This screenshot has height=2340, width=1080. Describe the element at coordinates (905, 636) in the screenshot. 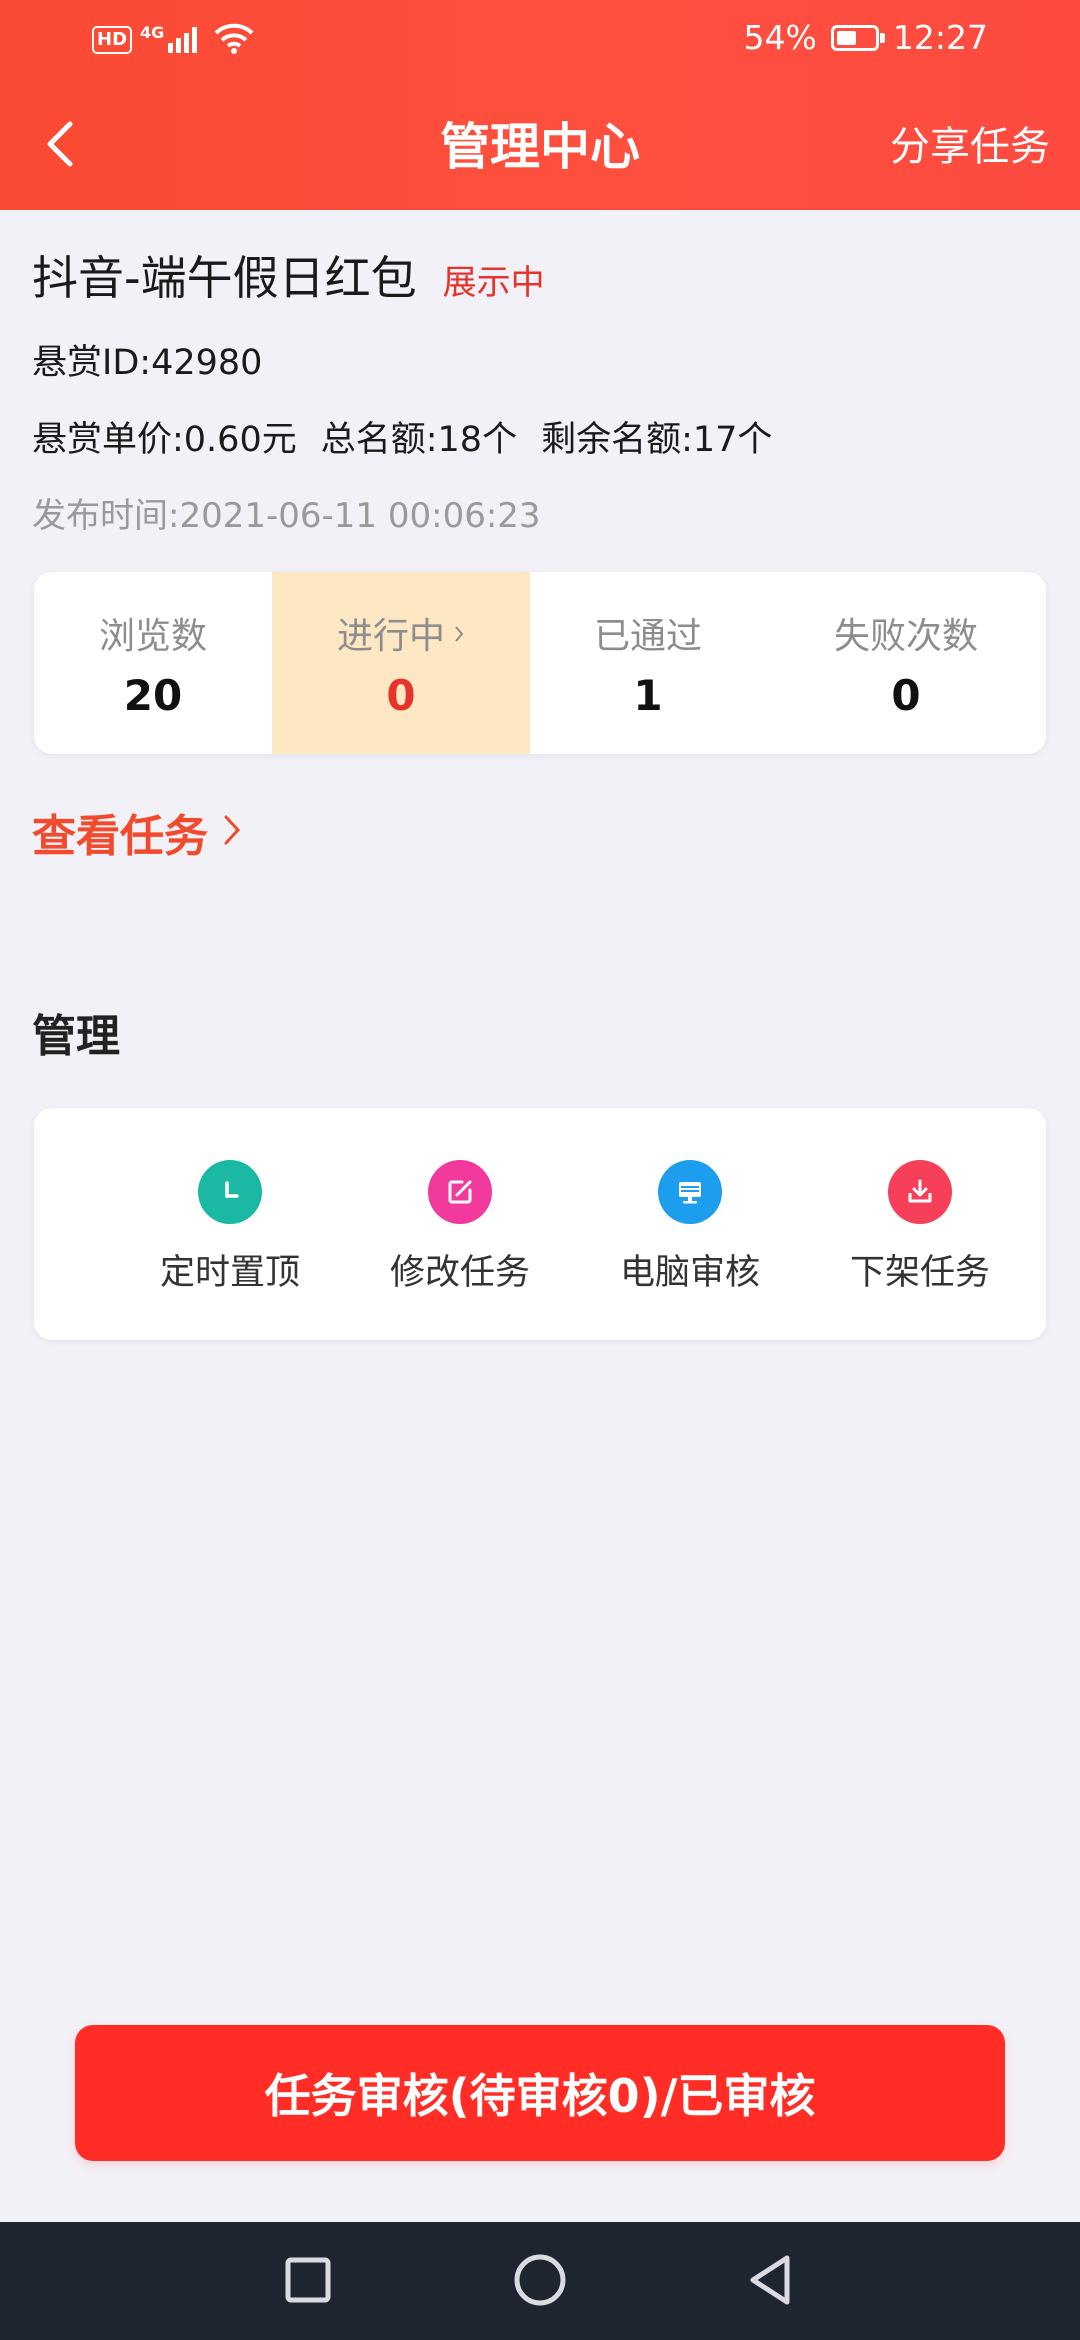

I see `stat-label: 失败次数` at that location.